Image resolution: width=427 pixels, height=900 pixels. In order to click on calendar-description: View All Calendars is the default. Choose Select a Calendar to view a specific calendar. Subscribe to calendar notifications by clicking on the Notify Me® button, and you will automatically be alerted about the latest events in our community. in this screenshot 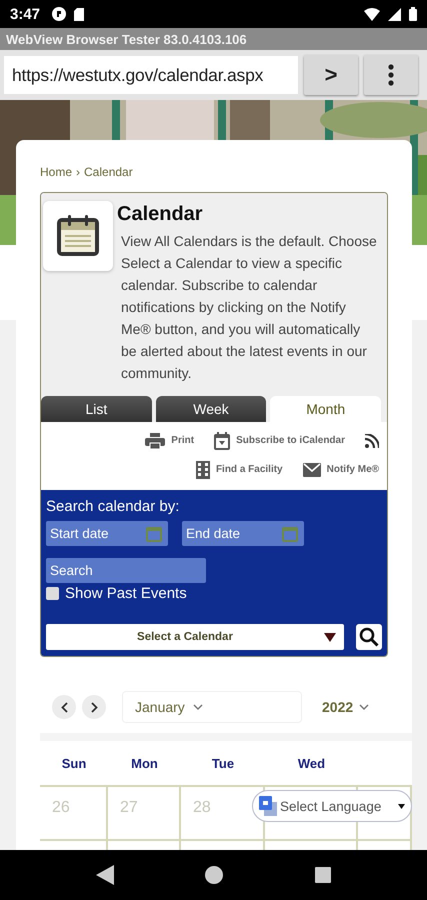, I will do `click(249, 307)`.